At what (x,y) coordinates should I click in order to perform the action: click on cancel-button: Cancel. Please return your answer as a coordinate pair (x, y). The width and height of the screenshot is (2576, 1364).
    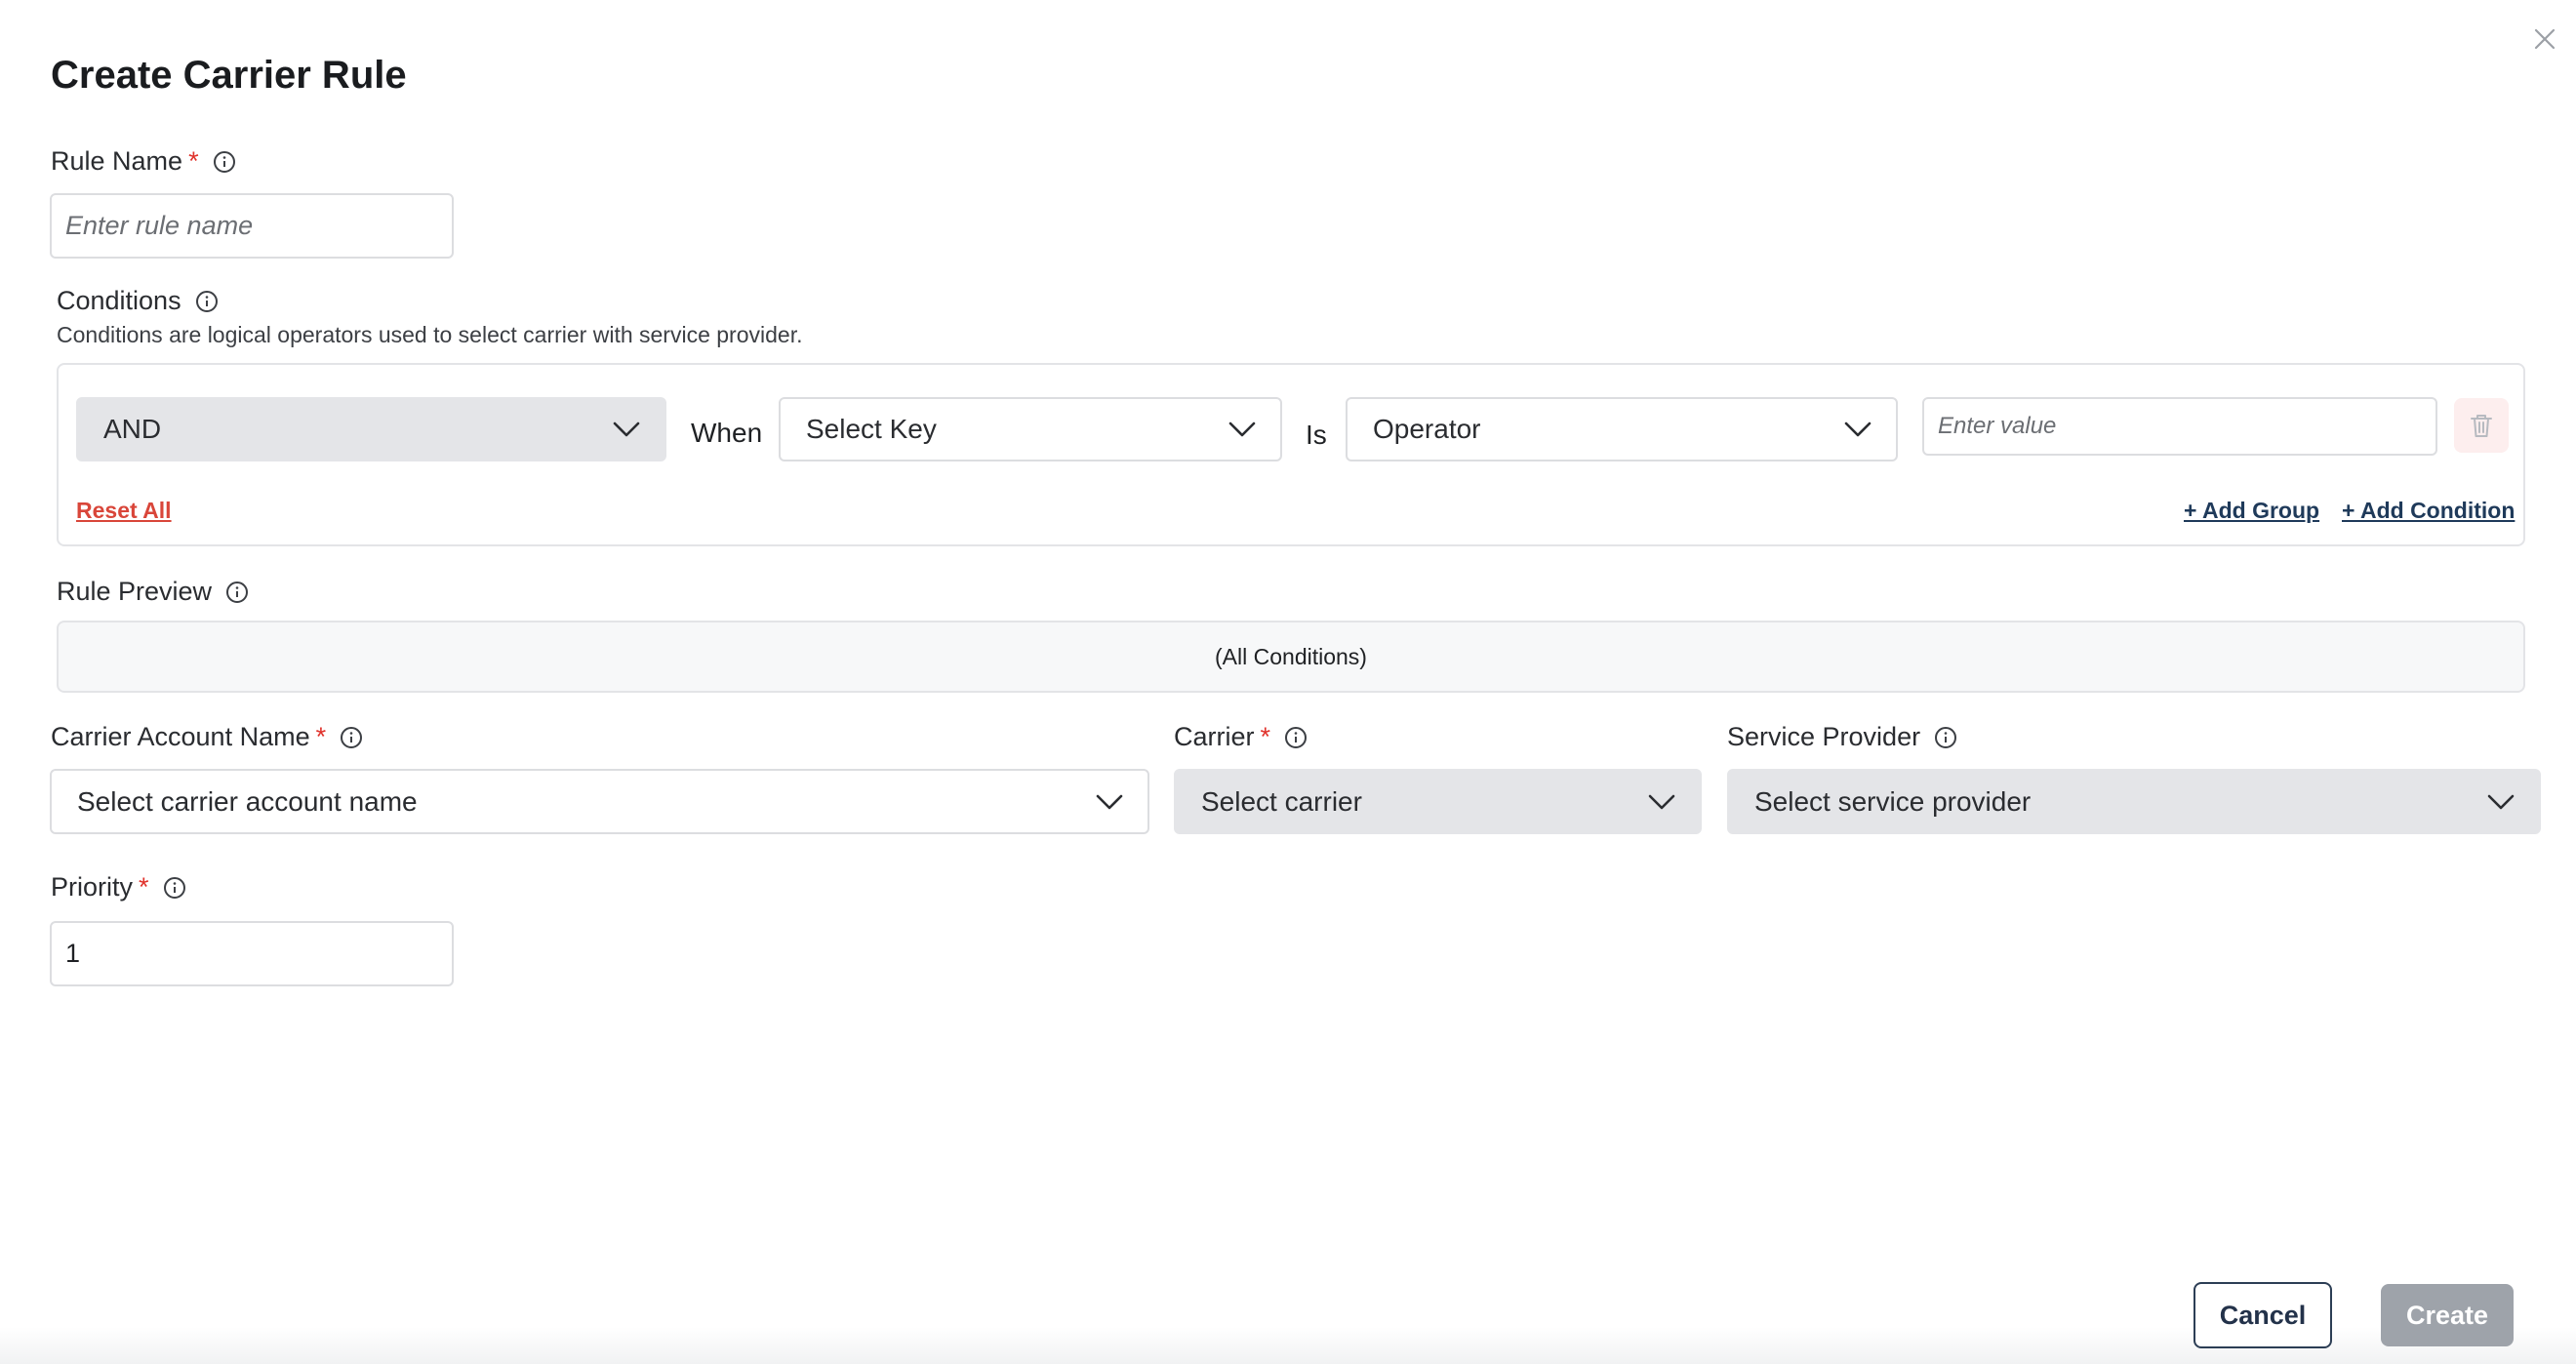
    Looking at the image, I should click on (2263, 1315).